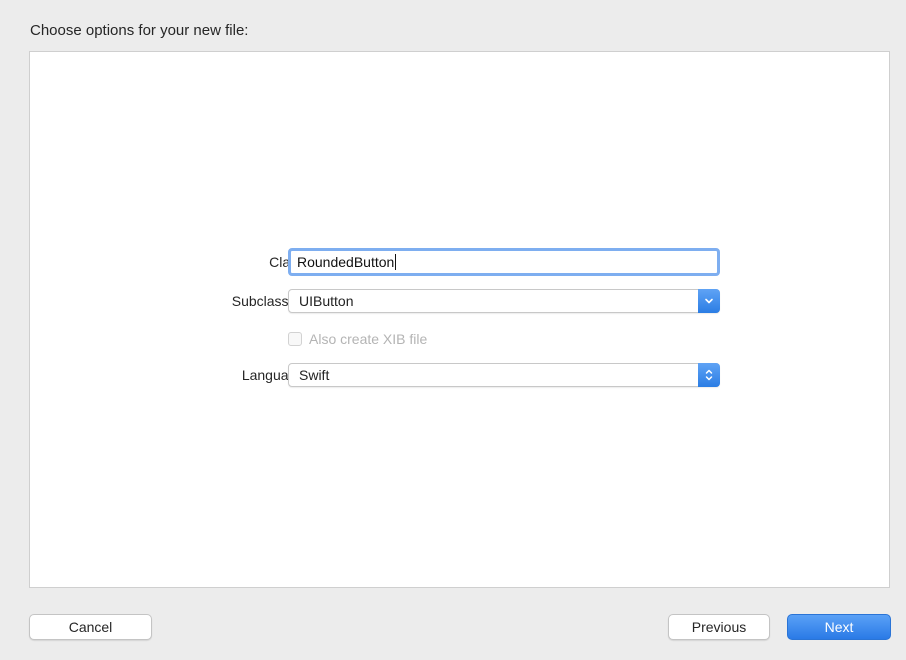 This screenshot has width=906, height=660. I want to click on class-name-input: RoundedButton, so click(504, 262).